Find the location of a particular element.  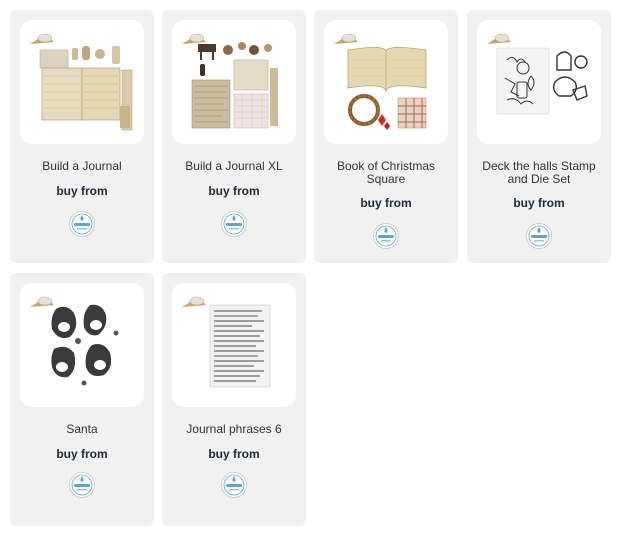

product-card: Build a Journal buy from is located at coordinates (82, 136).